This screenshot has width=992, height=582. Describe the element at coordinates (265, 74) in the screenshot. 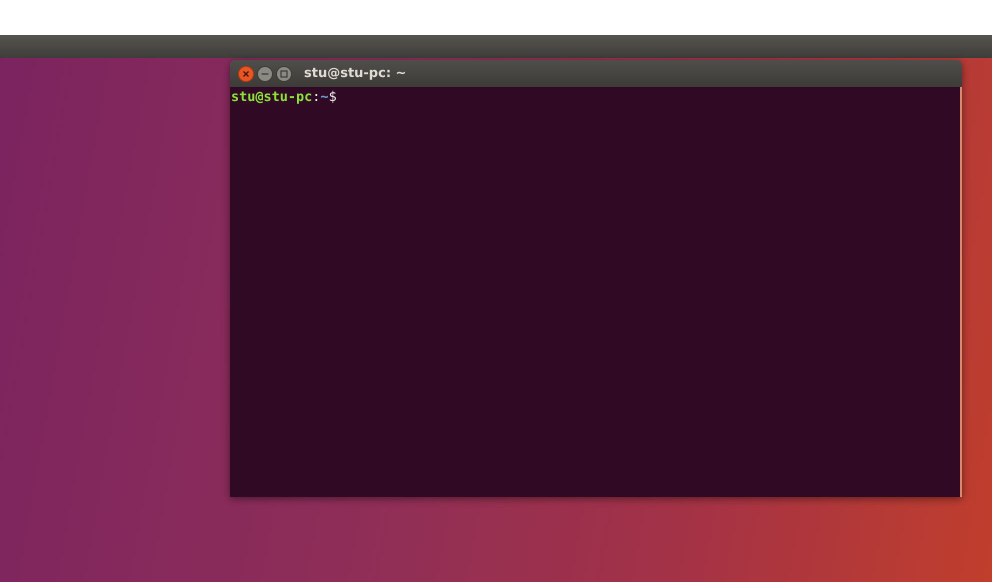

I see `minimize-icon` at that location.